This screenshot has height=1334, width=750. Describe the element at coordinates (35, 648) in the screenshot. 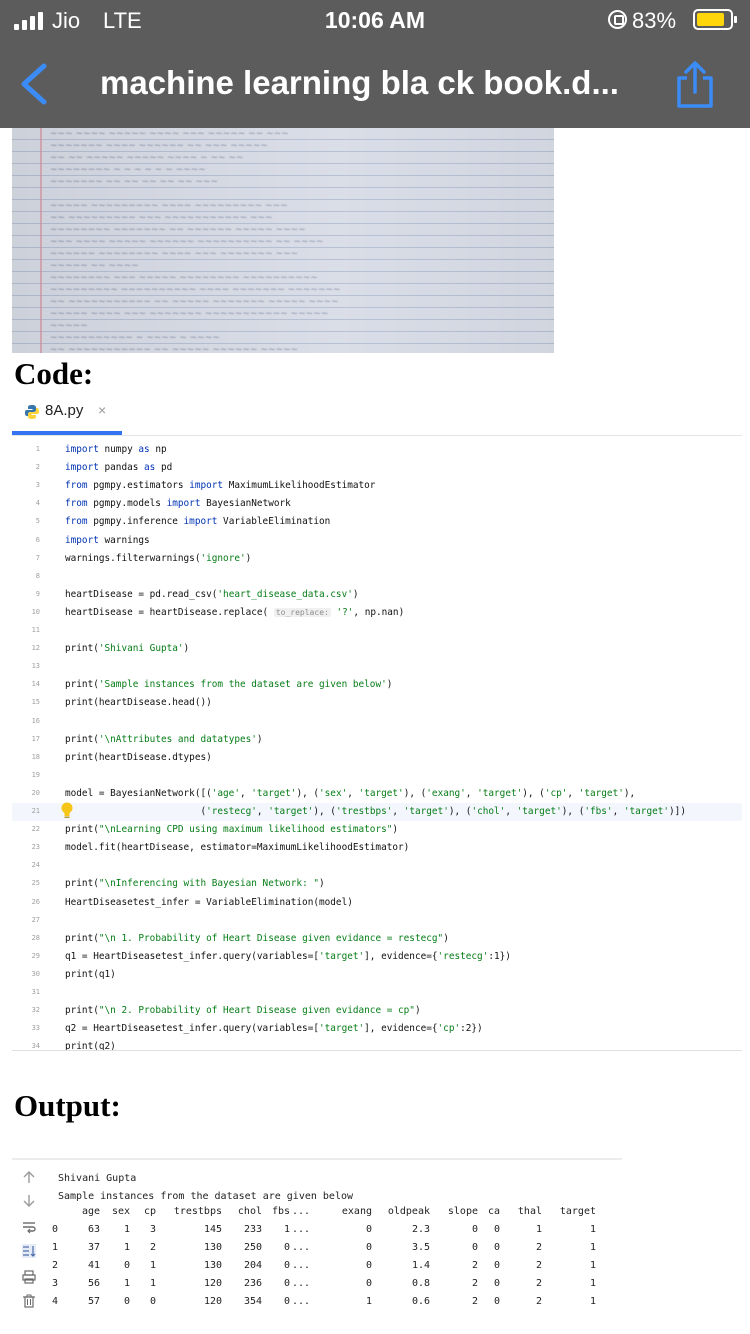

I see `line-number: 12` at that location.